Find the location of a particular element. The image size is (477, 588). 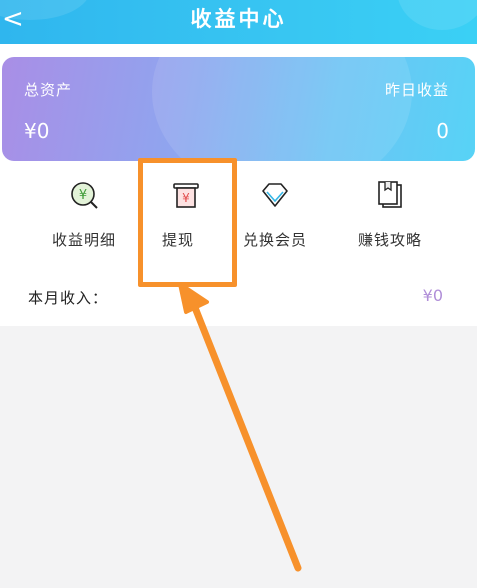

page-title: 收益中心 is located at coordinates (238, 19).